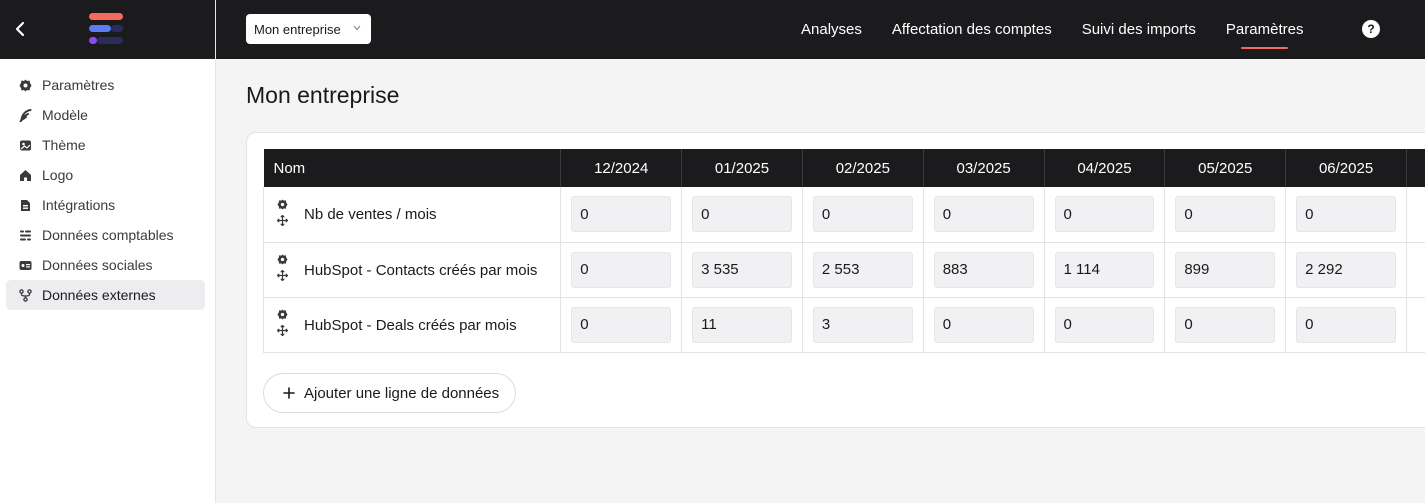 This screenshot has width=1425, height=503. Describe the element at coordinates (289, 393) in the screenshot. I see `plus-icon` at that location.